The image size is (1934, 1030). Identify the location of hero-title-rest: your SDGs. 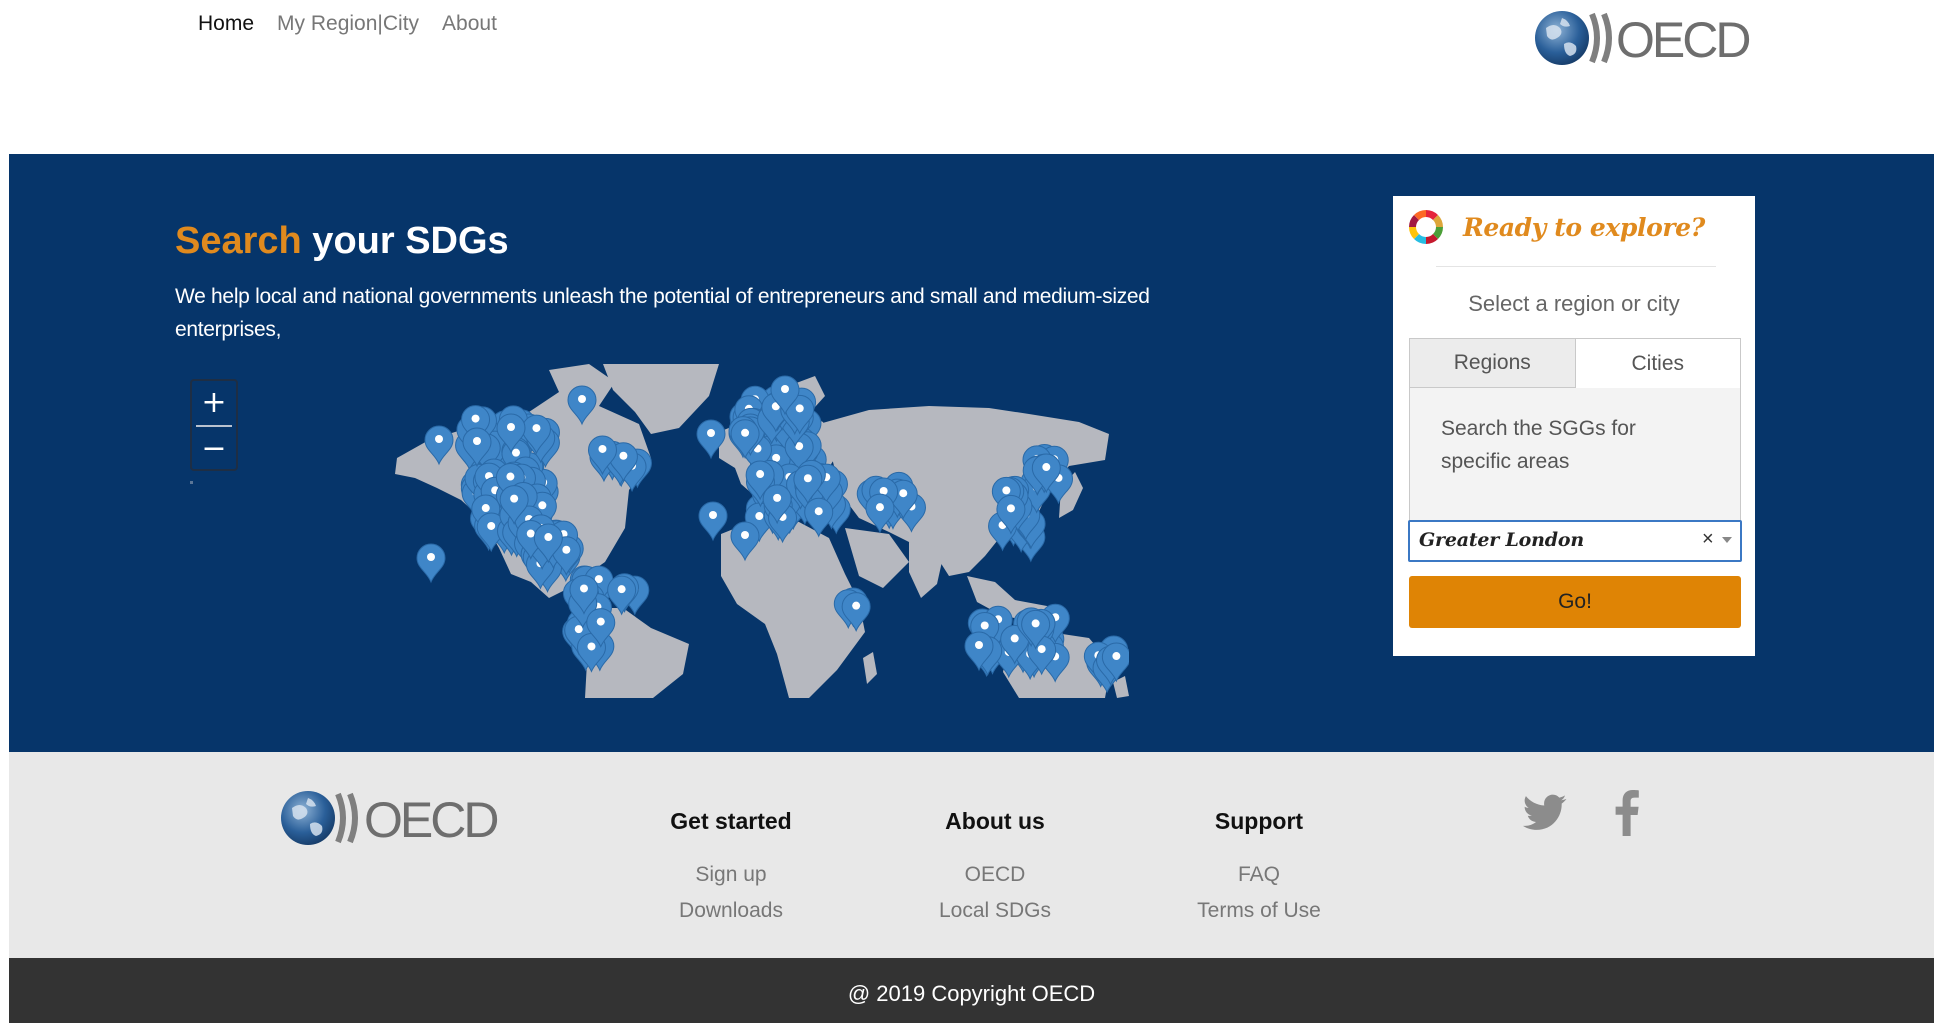
(405, 241).